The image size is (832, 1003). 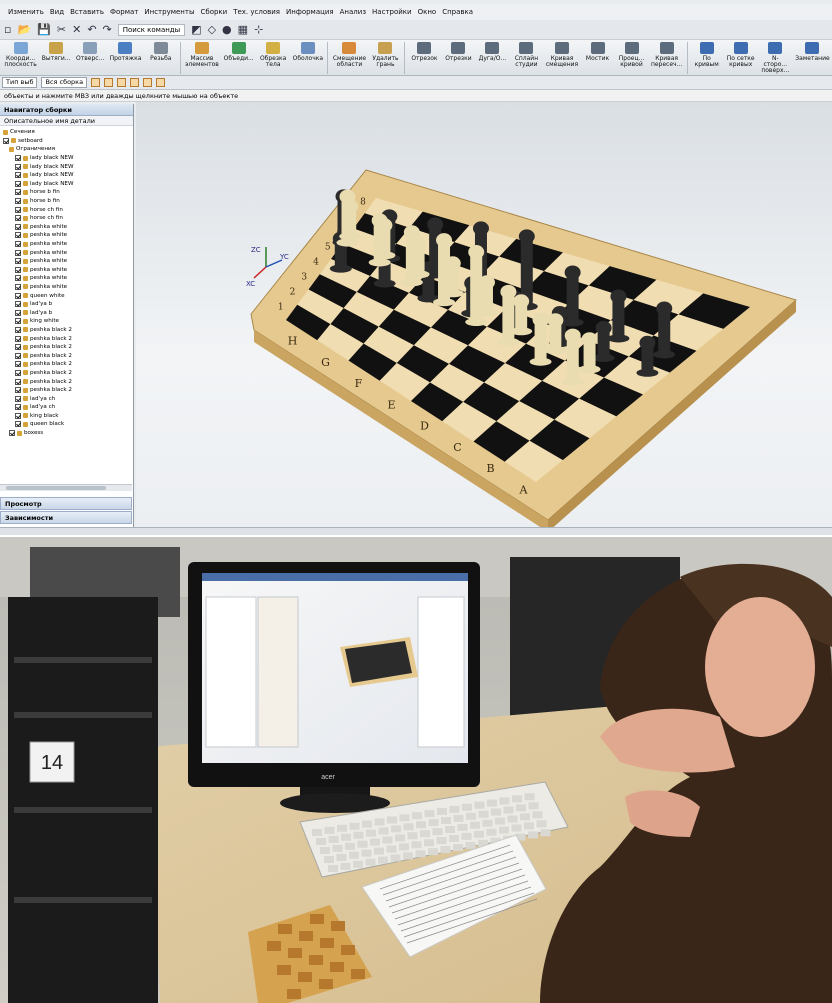 I want to click on navigator-row: boxess, so click(x=66, y=433).